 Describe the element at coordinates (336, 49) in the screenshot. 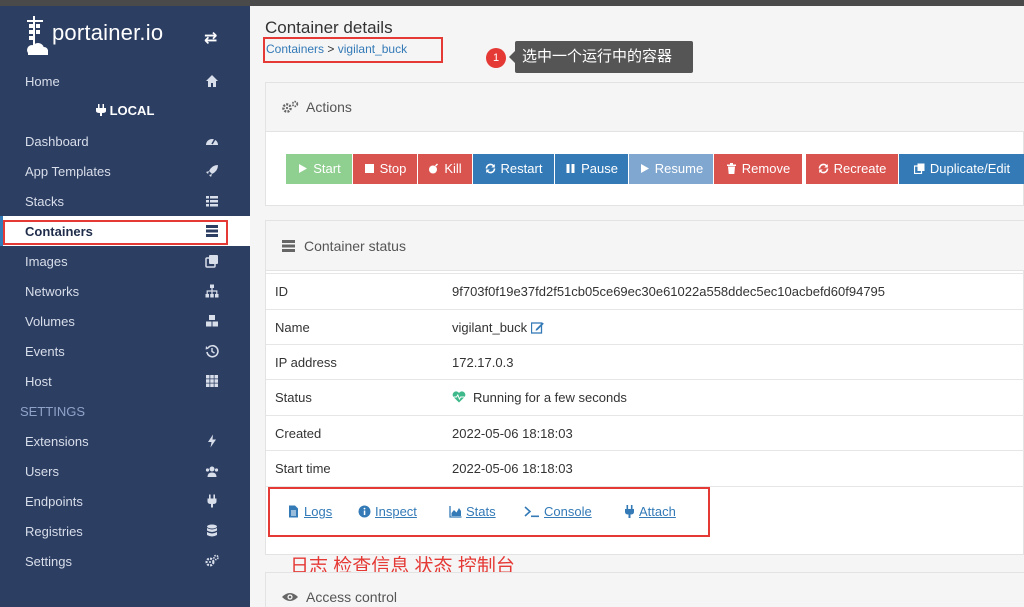

I see `breadcrumb: Containers > vigilant_buck` at that location.